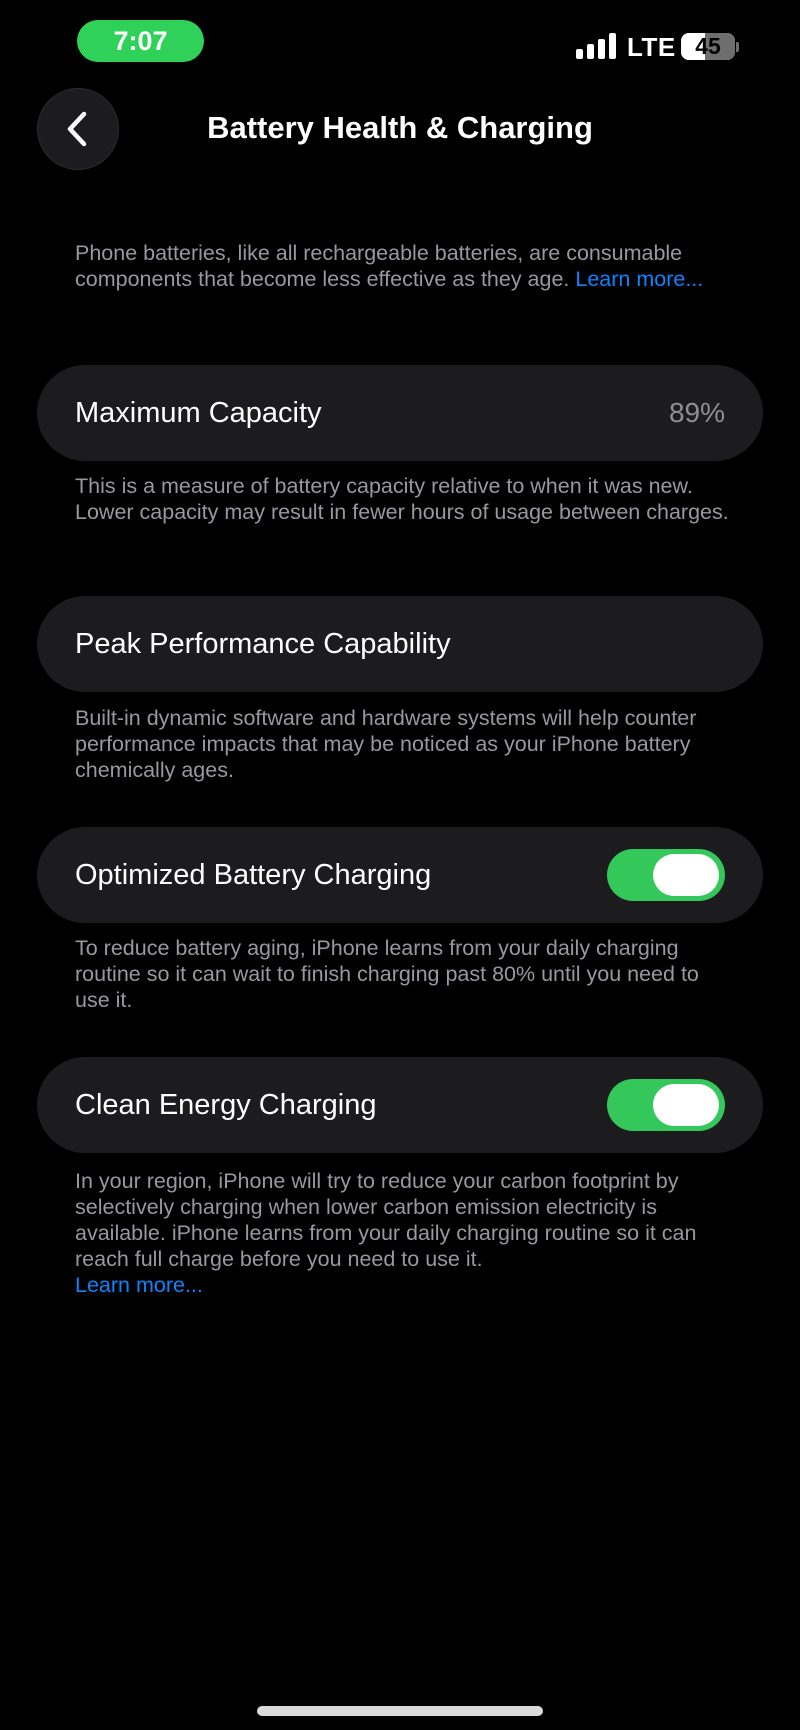 The width and height of the screenshot is (800, 1730). What do you see at coordinates (263, 643) in the screenshot?
I see `peak-performance-label: Peak Performance Capability` at bounding box center [263, 643].